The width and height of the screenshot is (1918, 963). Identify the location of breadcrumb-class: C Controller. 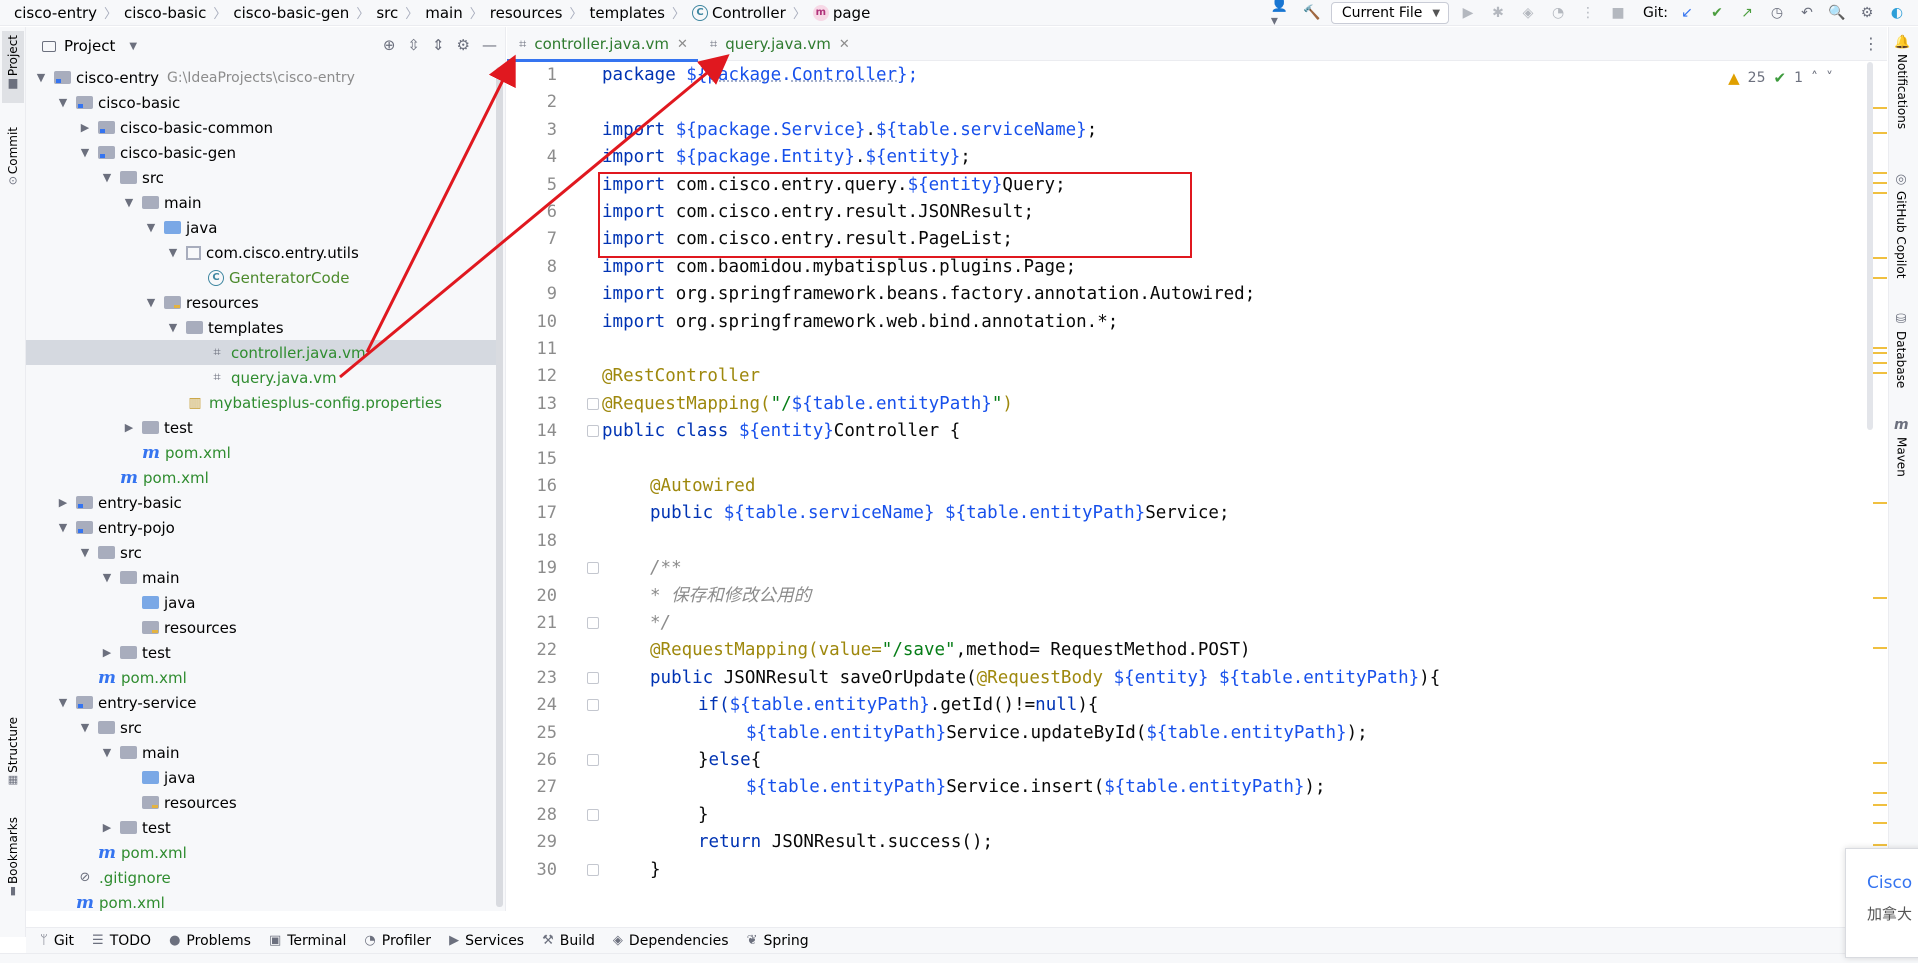
(739, 13).